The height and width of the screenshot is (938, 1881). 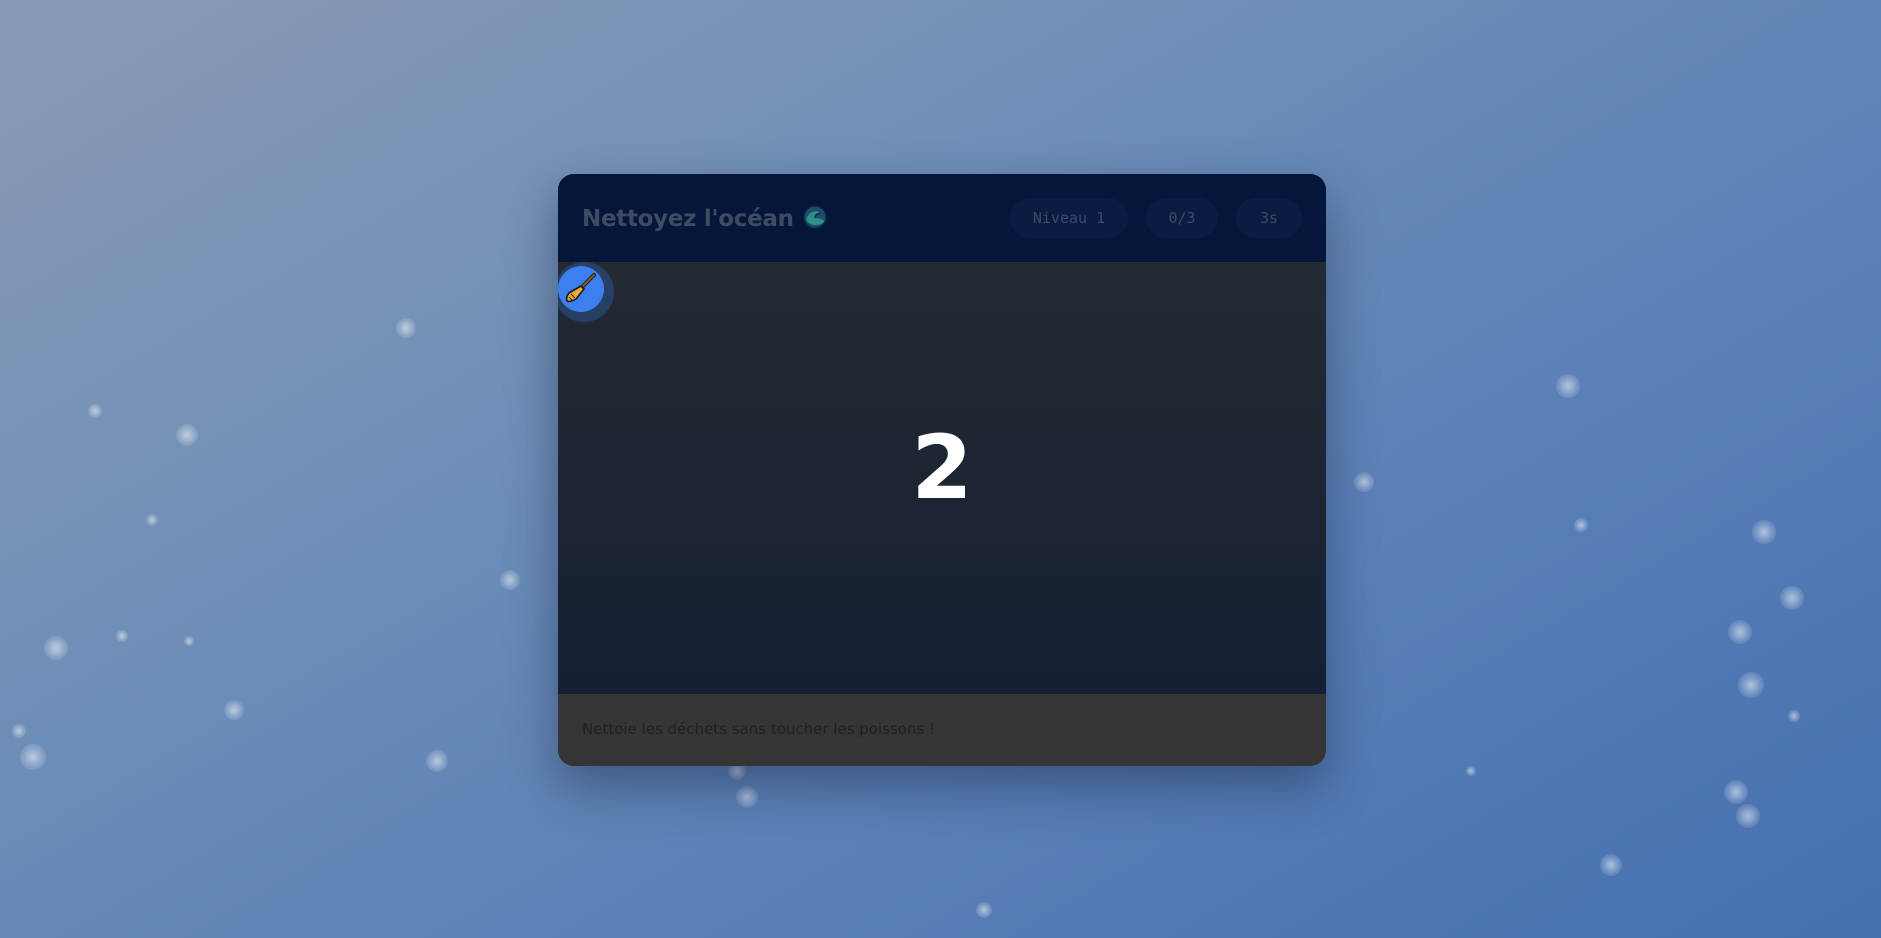 What do you see at coordinates (1269, 218) in the screenshot?
I see `timer-badge: 3s` at bounding box center [1269, 218].